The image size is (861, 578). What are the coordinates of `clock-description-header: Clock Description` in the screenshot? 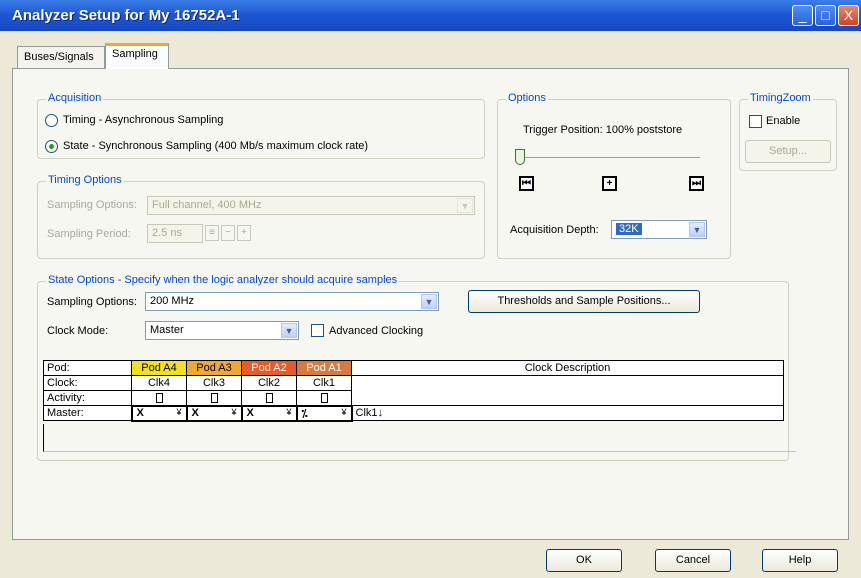 It's located at (567, 368).